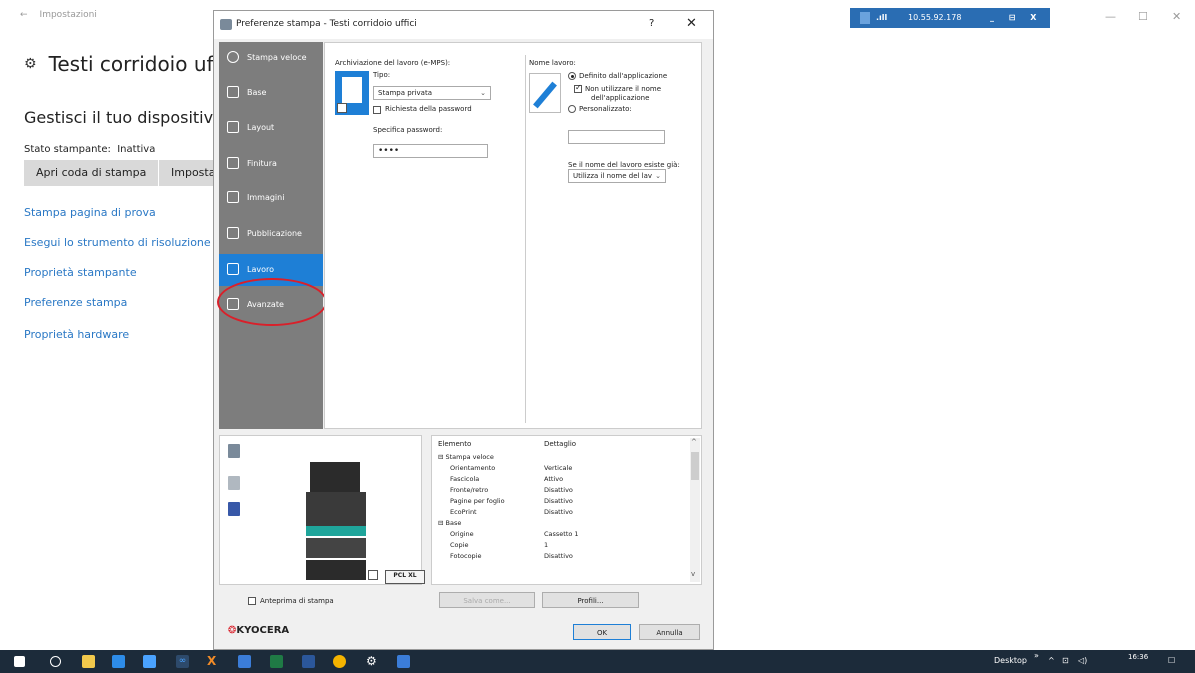 Image resolution: width=1195 pixels, height=673 pixels. Describe the element at coordinates (213, 661) in the screenshot. I see `xampp-icon: X` at that location.